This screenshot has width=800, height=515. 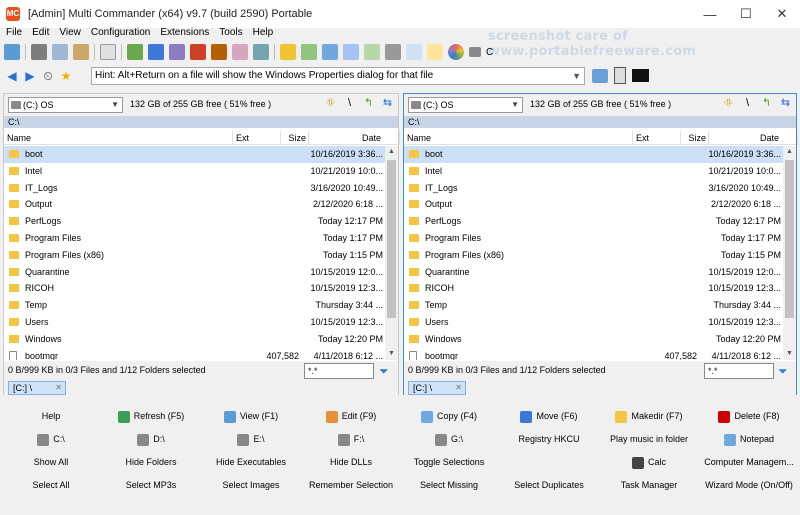 What do you see at coordinates (749, 416) in the screenshot?
I see `delete-f8-button: Delete (F8)` at bounding box center [749, 416].